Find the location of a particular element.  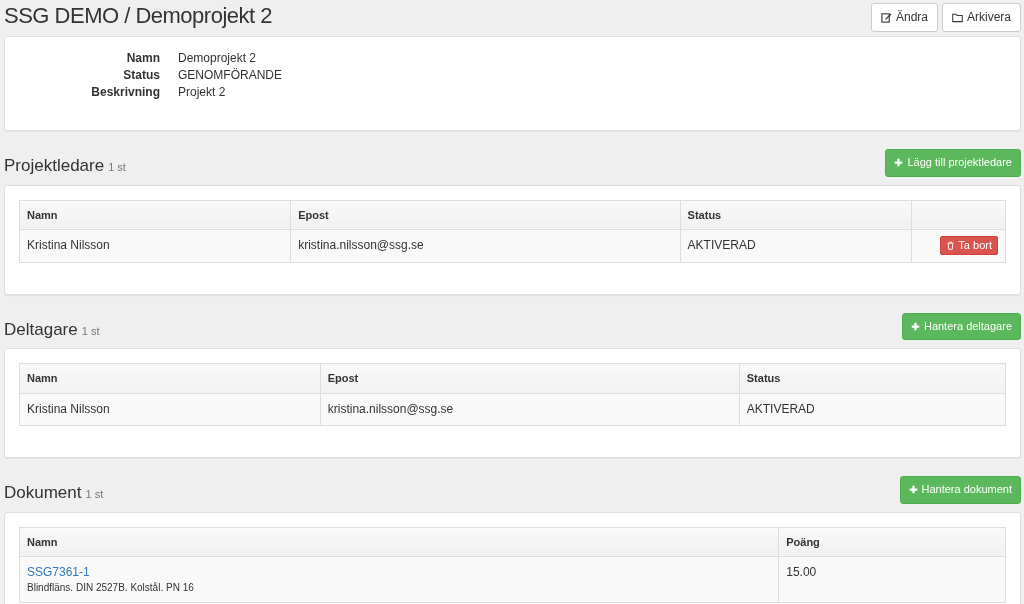

section-title: Projektledare is located at coordinates (54, 166).